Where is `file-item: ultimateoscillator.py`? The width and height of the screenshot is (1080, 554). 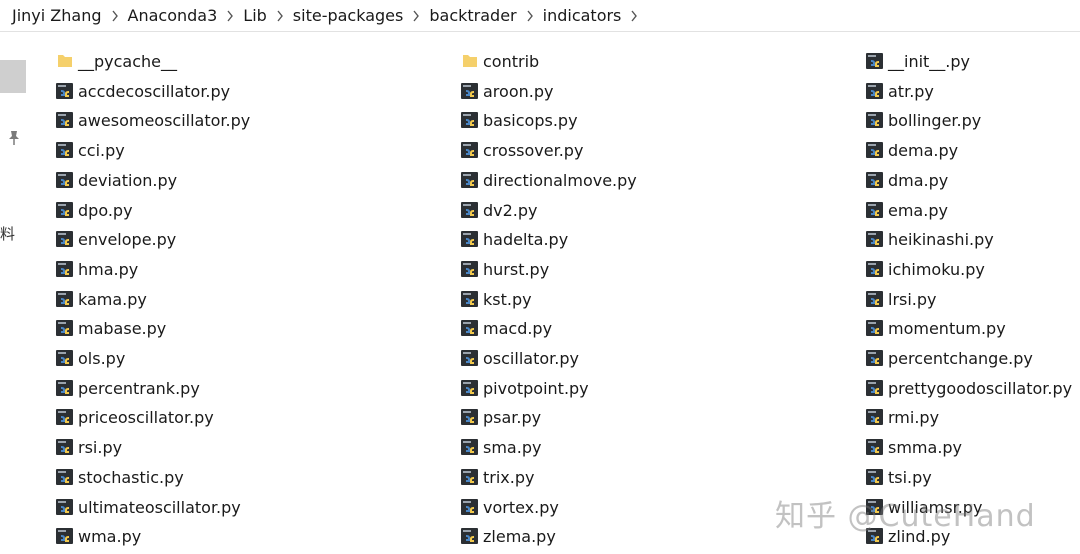 file-item: ultimateoscillator.py is located at coordinates (148, 507).